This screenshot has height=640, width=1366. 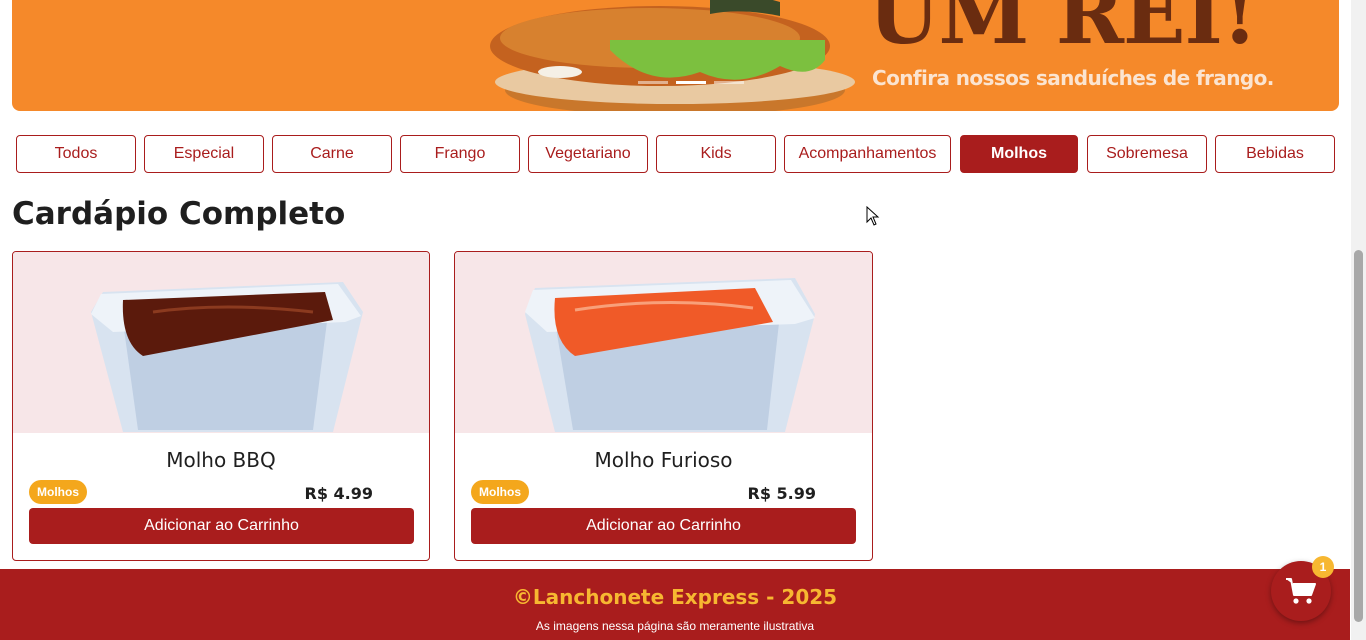 I want to click on mouse-cursor-icon, so click(x=873, y=216).